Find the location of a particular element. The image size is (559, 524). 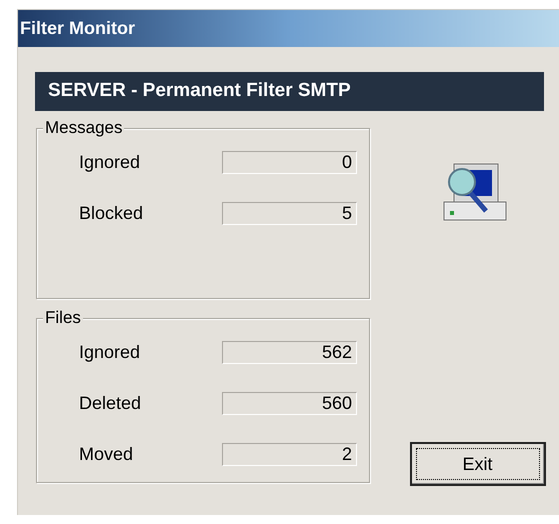

computer-search-icon is located at coordinates (476, 192).